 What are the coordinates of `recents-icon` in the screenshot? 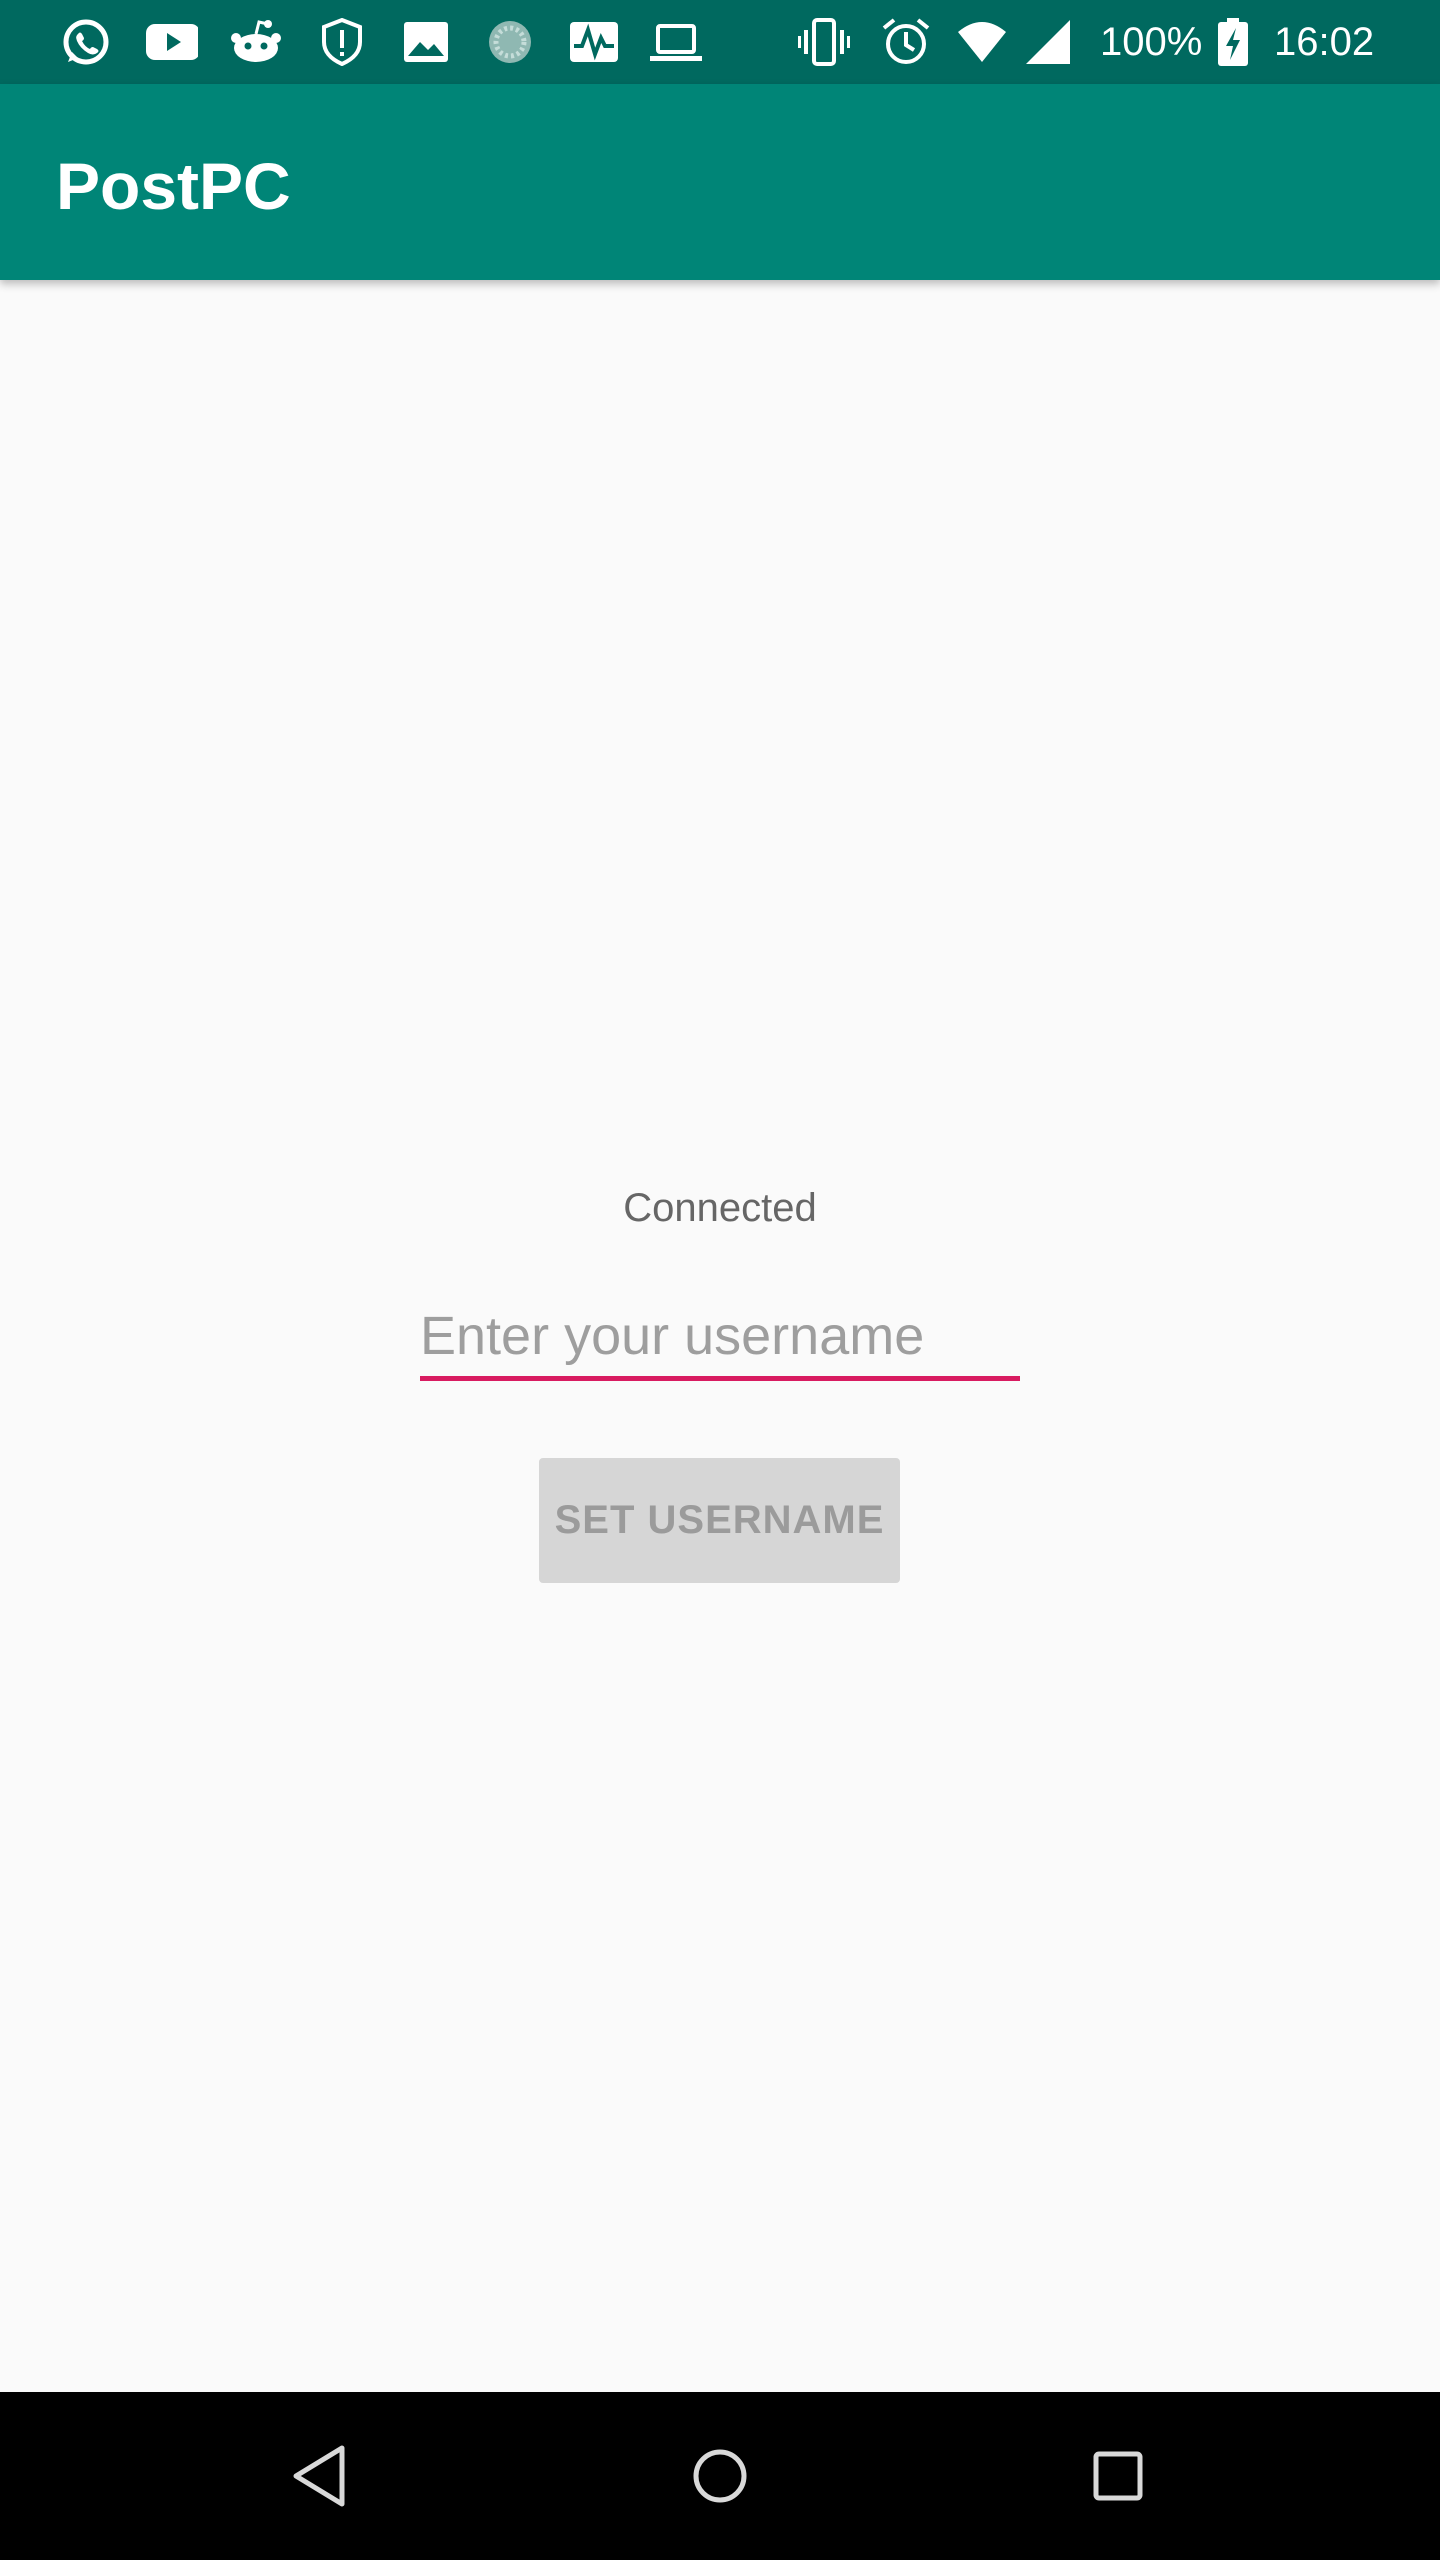 It's located at (1118, 2476).